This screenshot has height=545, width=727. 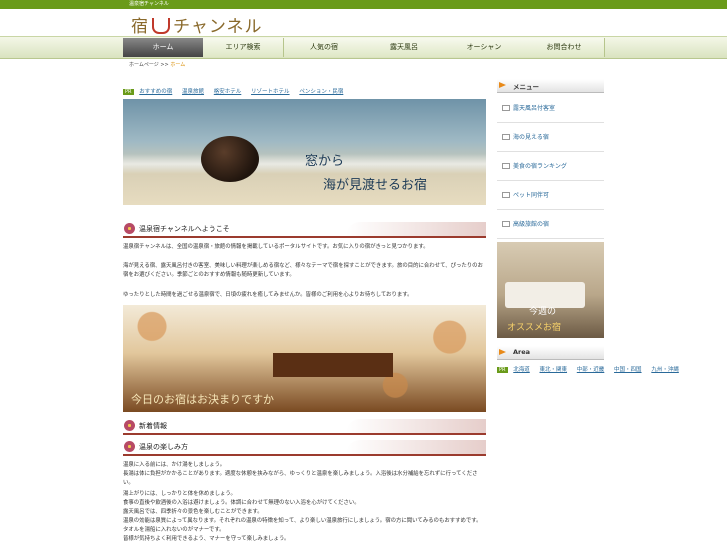 I want to click on sidebar-item: 露天風呂付客室, so click(x=550, y=108).